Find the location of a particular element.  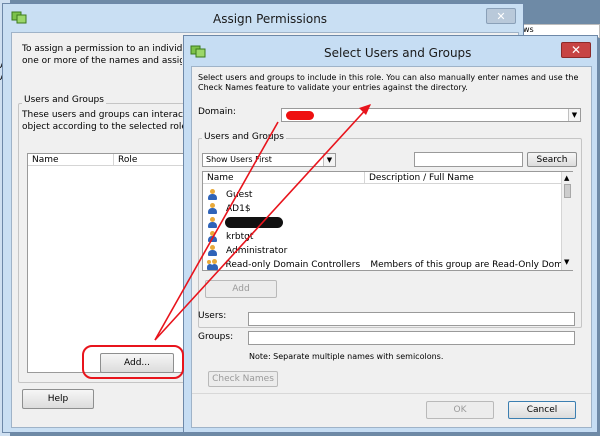

annotation-line-to-domain is located at coordinates (216, 231).